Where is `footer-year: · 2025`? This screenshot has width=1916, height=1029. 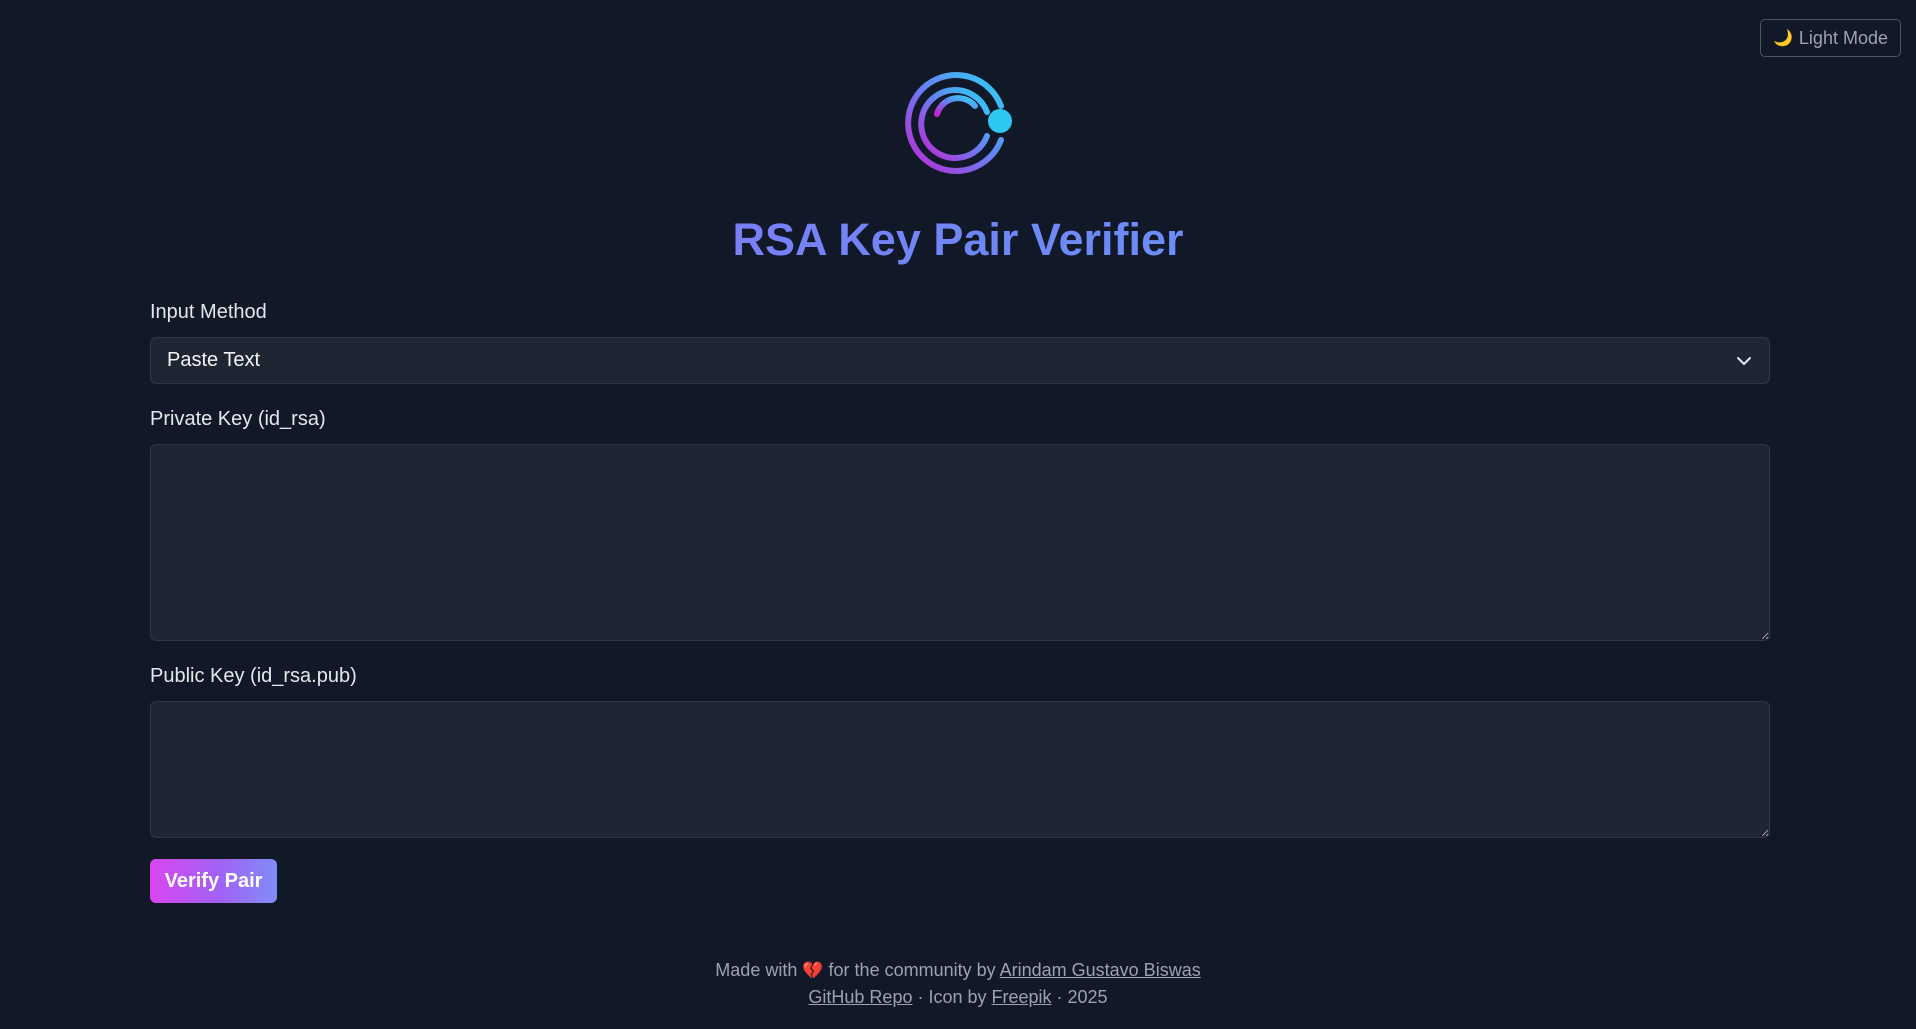
footer-year: · 2025 is located at coordinates (1079, 997).